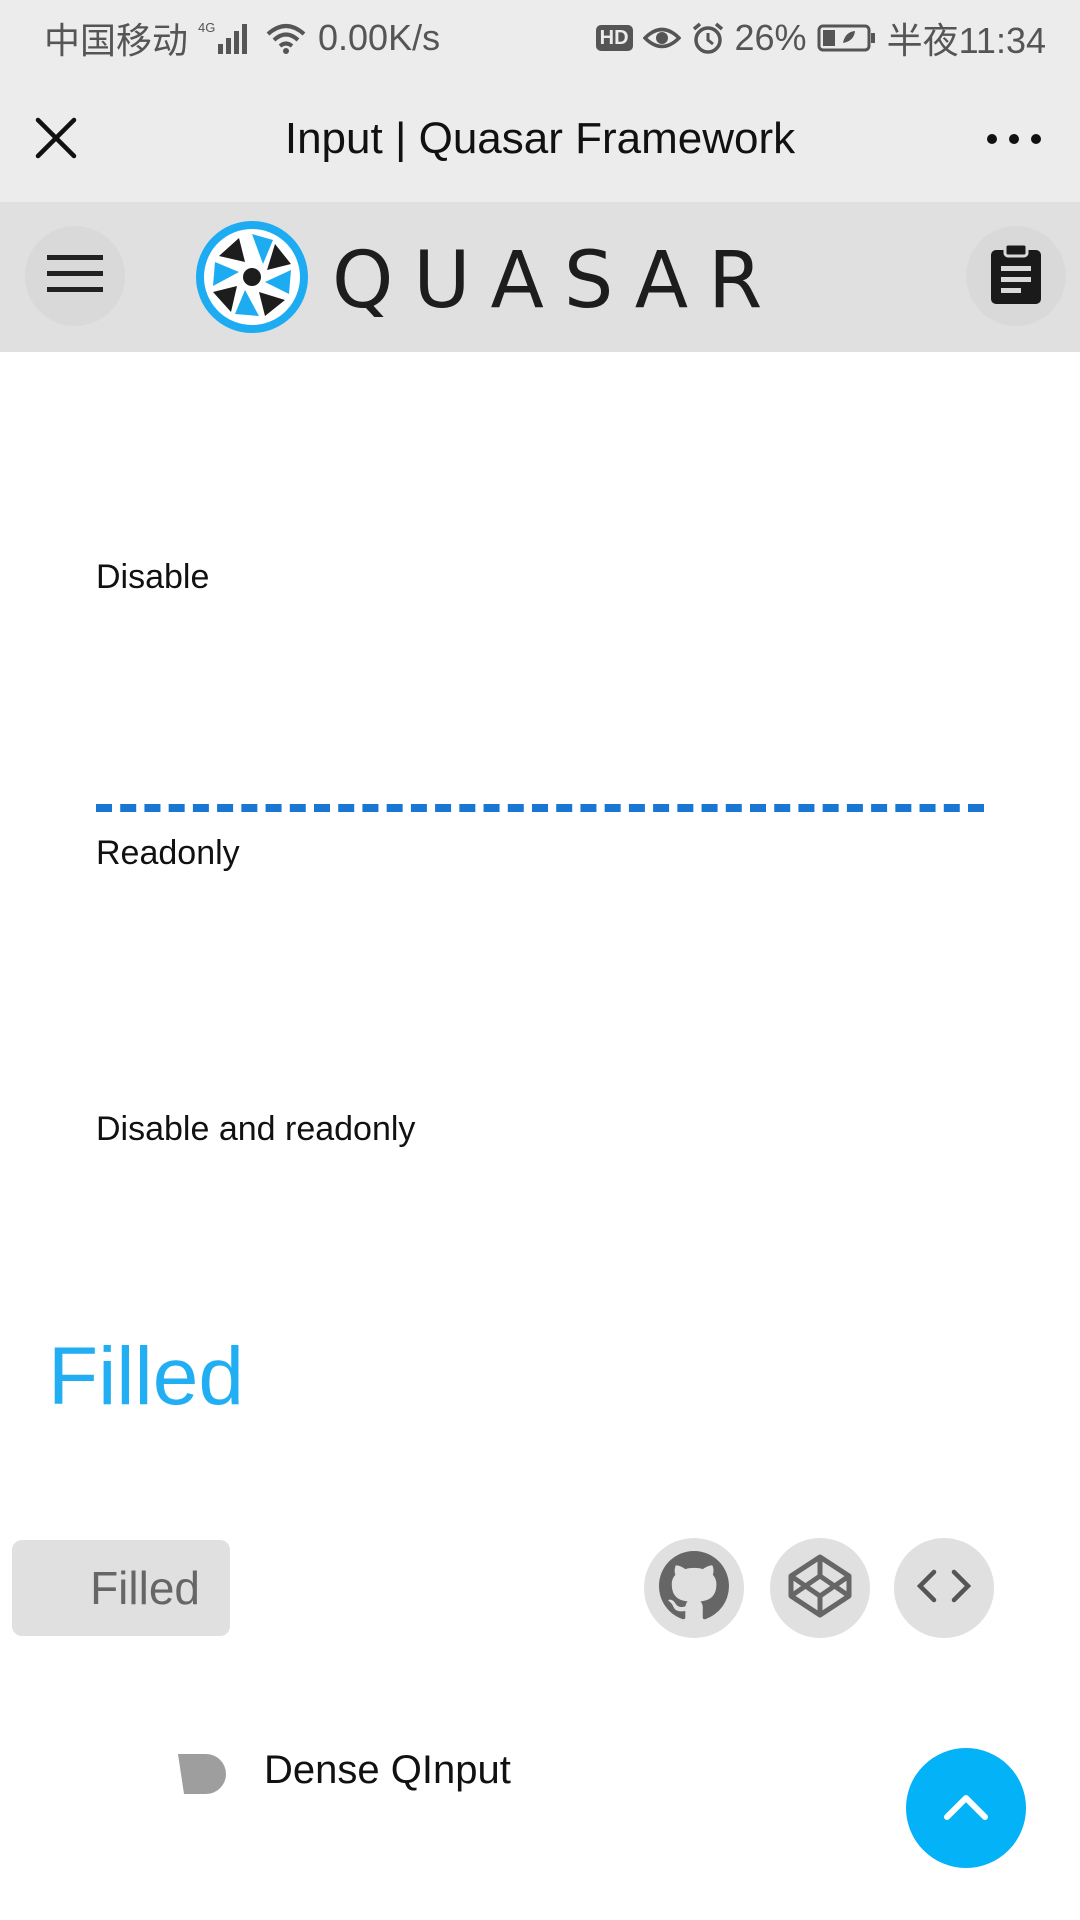  I want to click on view-code-button, so click(944, 1588).